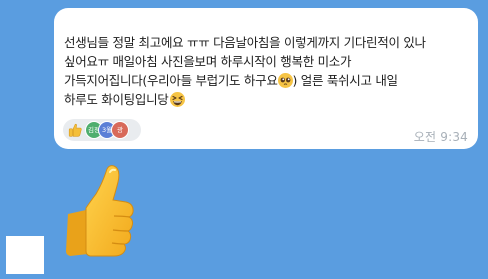  Describe the element at coordinates (270, 99) in the screenshot. I see `message-line: 하루도 화이팅입니당` at that location.